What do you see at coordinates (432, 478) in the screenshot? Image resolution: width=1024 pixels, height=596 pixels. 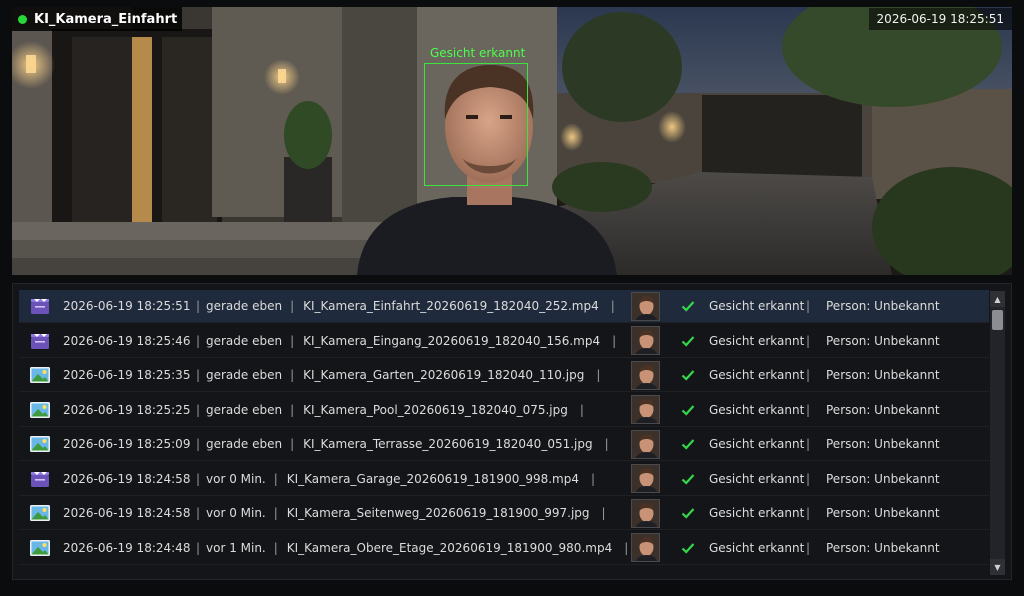 I see `event-filename: KI_Kamera_Garage_20260619_181900_998.mp4` at bounding box center [432, 478].